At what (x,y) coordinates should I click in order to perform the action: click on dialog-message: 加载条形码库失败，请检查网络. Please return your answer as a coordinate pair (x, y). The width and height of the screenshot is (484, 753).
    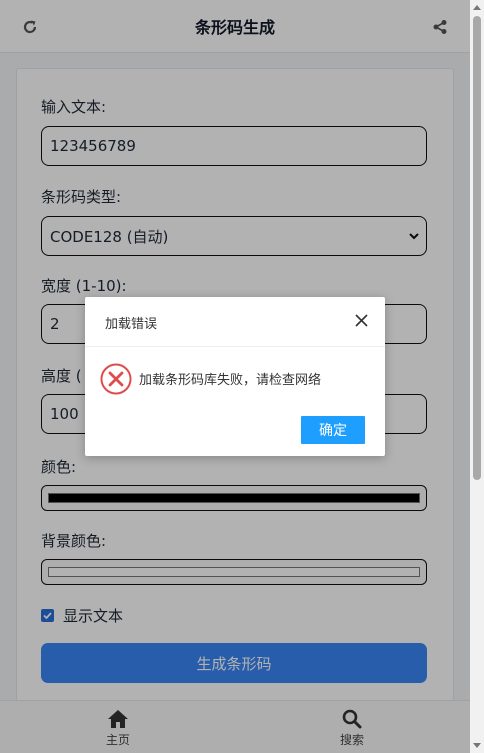
    Looking at the image, I should click on (230, 380).